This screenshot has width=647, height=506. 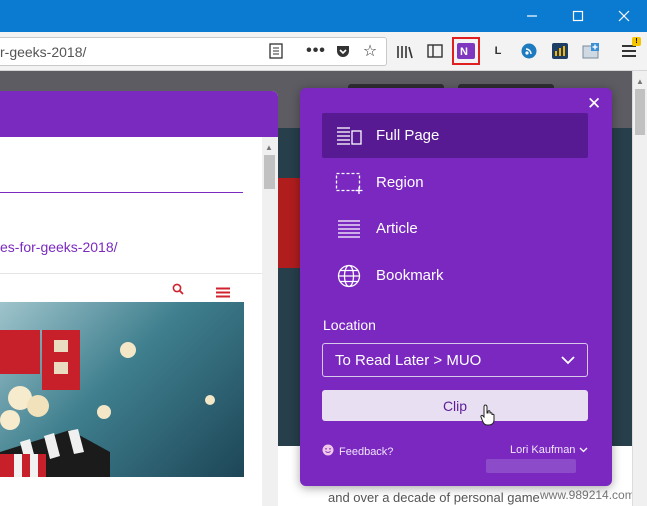 I want to click on extension-screenshot-icon, so click(x=591, y=51).